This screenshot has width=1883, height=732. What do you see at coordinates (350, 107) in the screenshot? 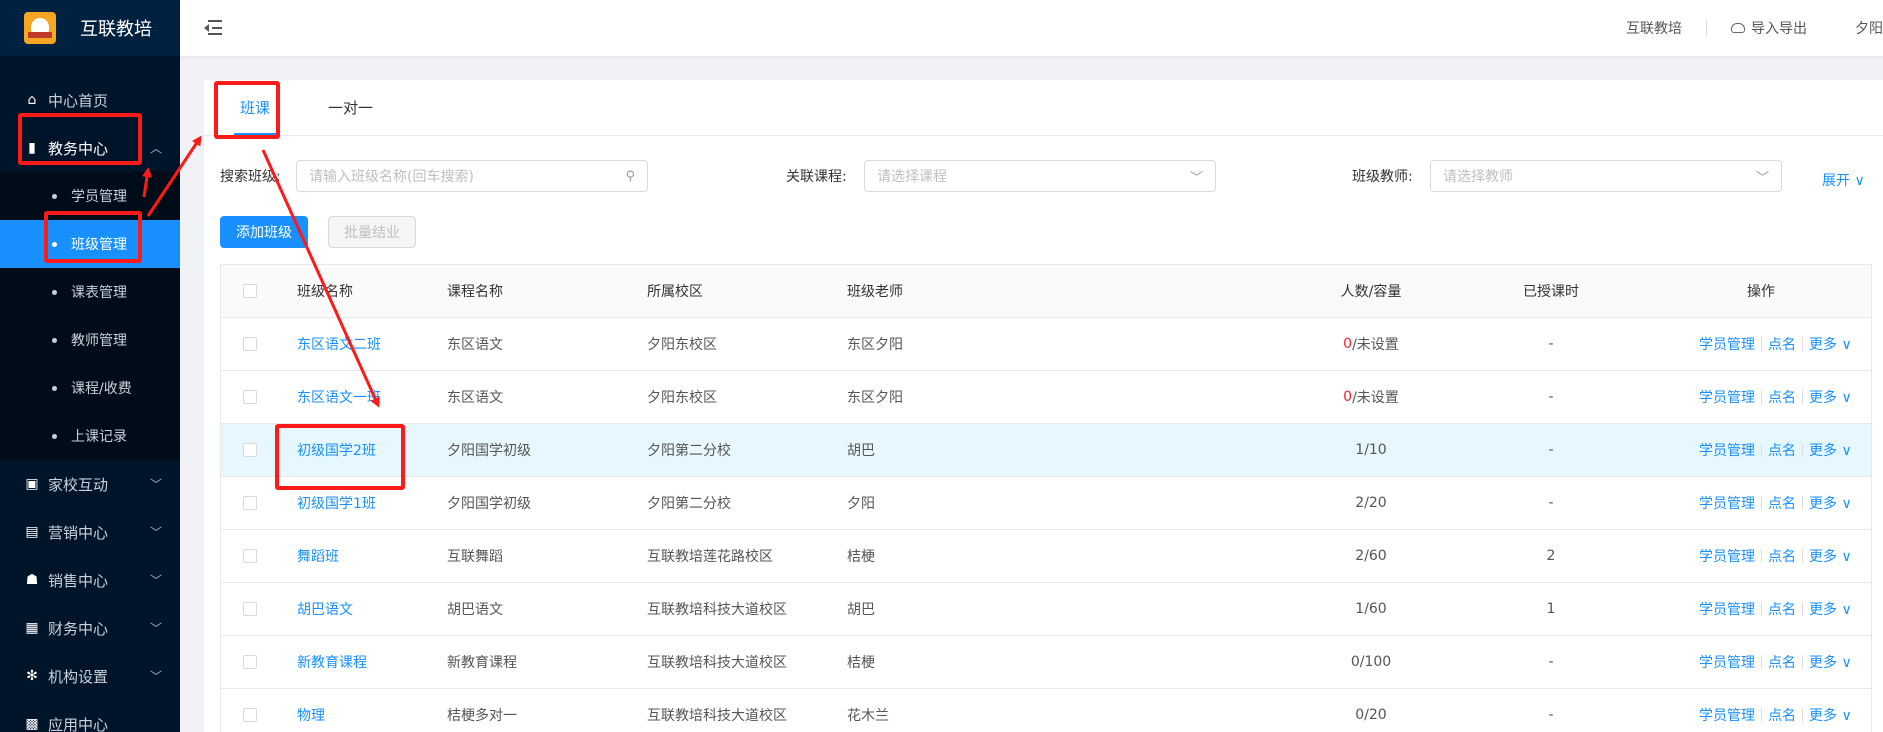
I see `tab-one-on-one: 一对一` at bounding box center [350, 107].